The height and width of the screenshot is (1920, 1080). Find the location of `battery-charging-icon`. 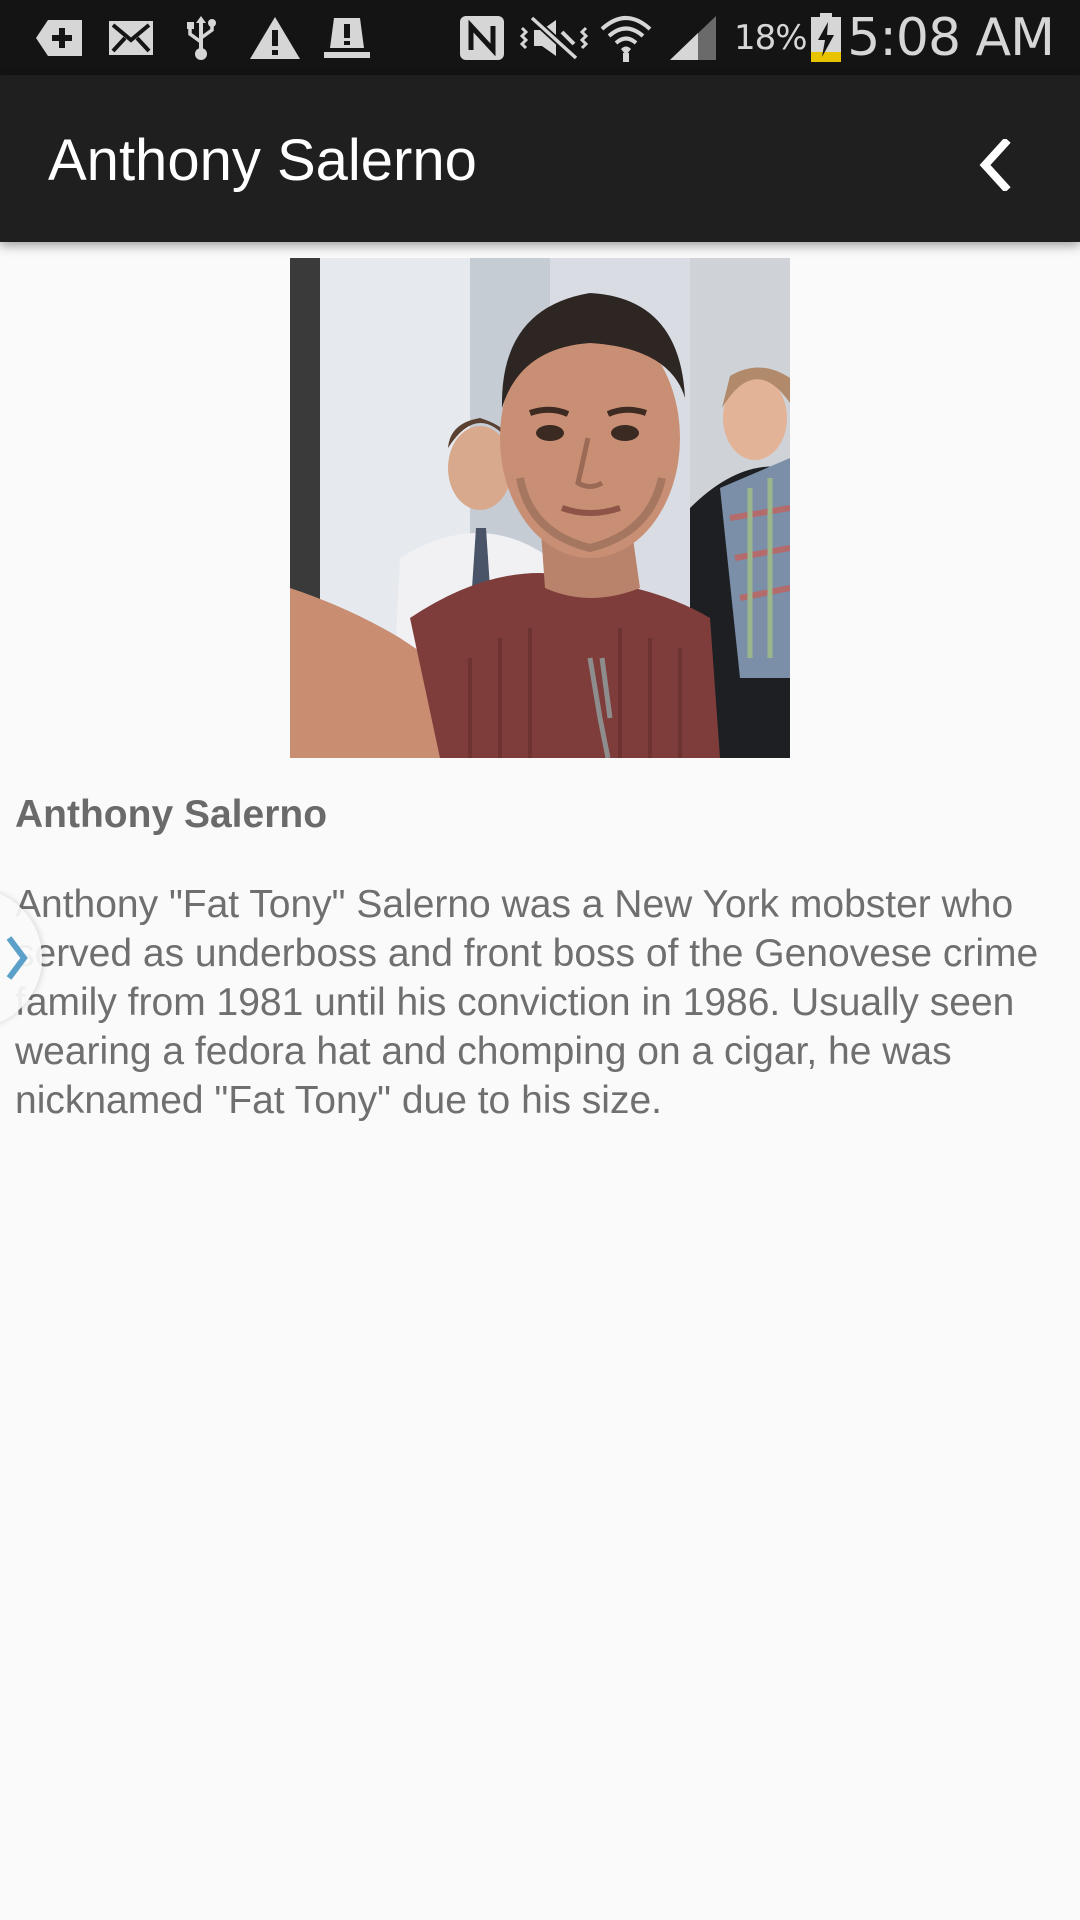

battery-charging-icon is located at coordinates (826, 37).